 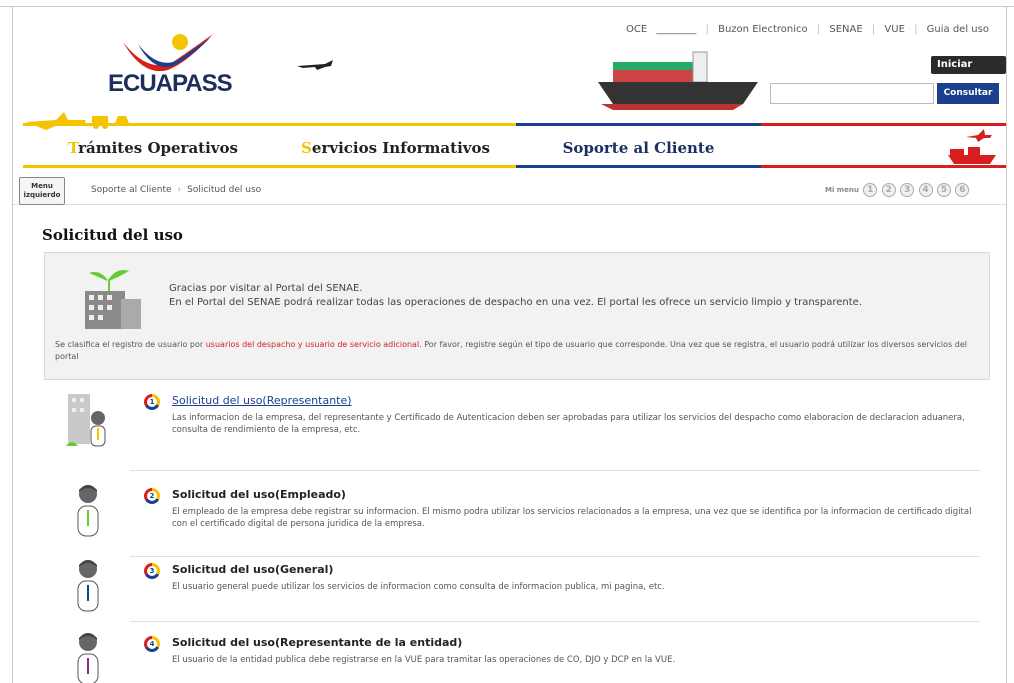 What do you see at coordinates (763, 29) in the screenshot?
I see `buzon-link: Buzon Electronico` at bounding box center [763, 29].